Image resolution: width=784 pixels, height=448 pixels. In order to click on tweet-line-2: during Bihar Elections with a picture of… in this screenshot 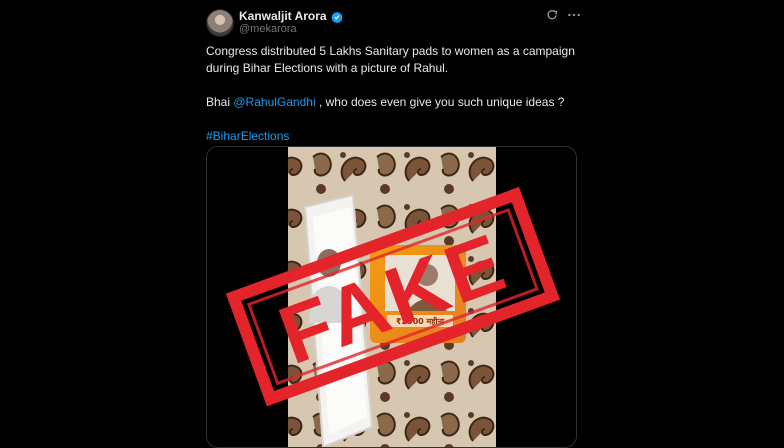, I will do `click(327, 68)`.